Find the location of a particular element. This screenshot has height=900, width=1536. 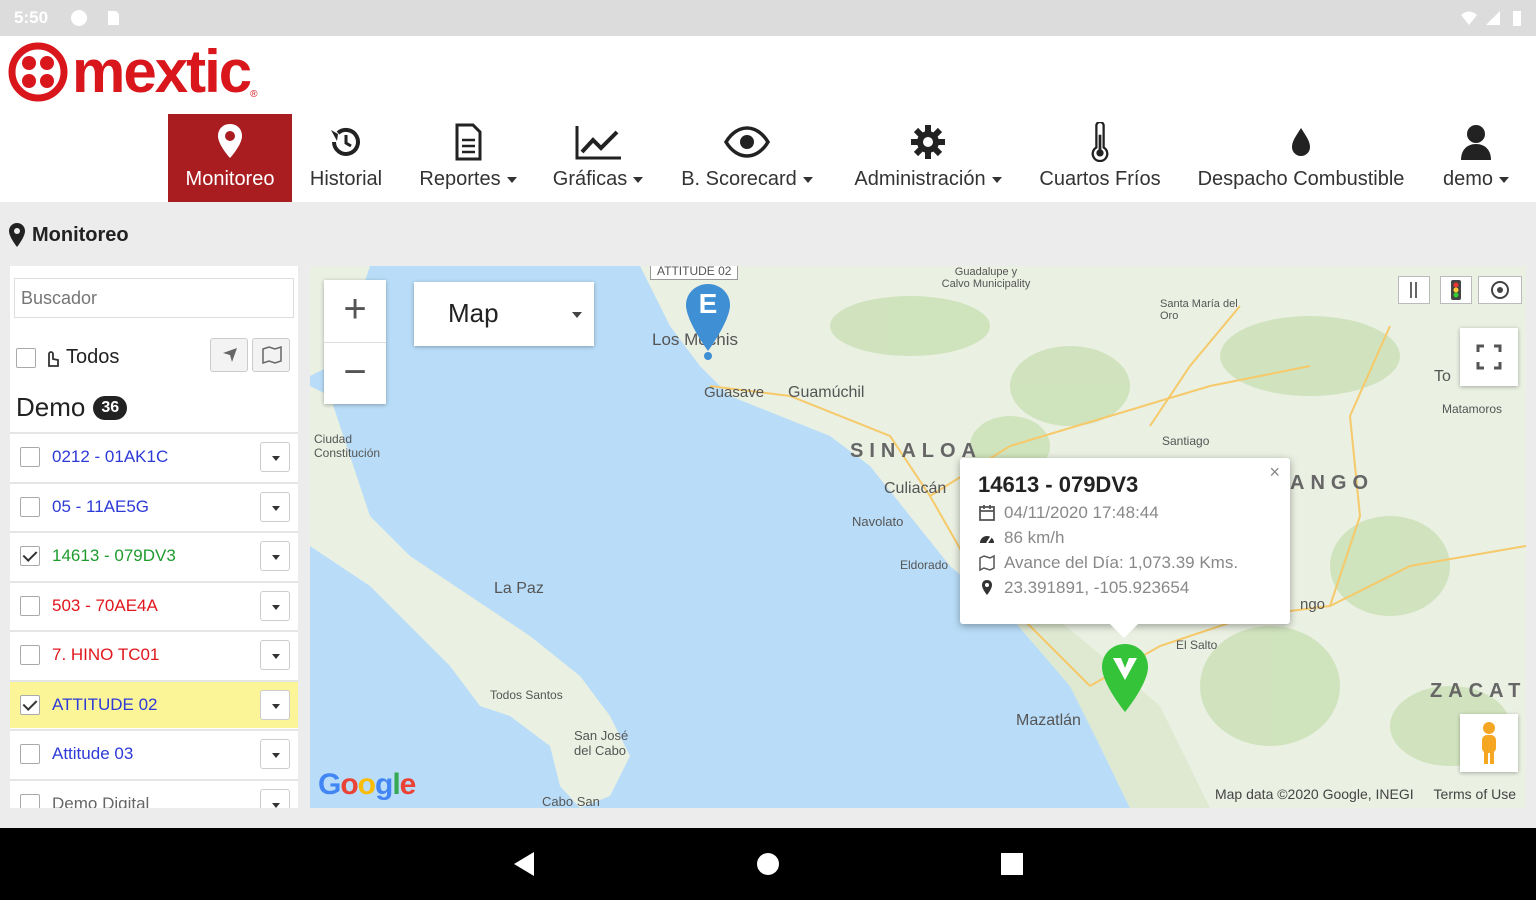

map-label-city: Cabo San is located at coordinates (571, 801).